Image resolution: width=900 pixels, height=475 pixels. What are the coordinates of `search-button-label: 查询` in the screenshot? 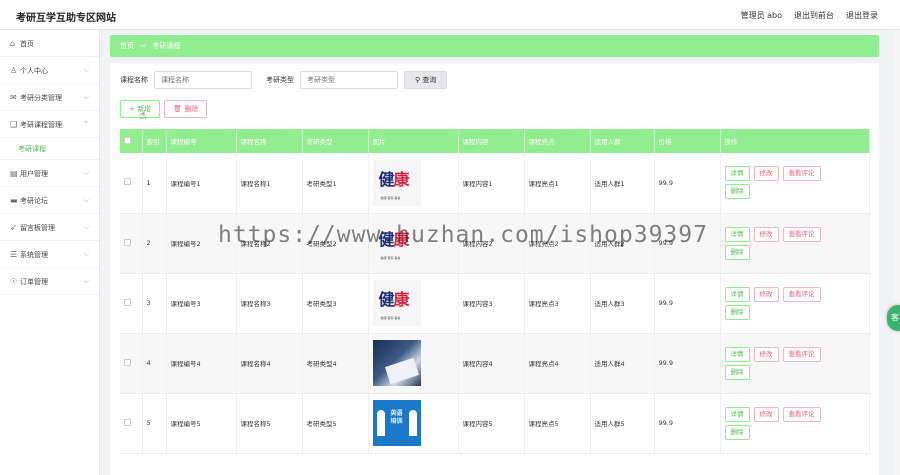 It's located at (429, 80).